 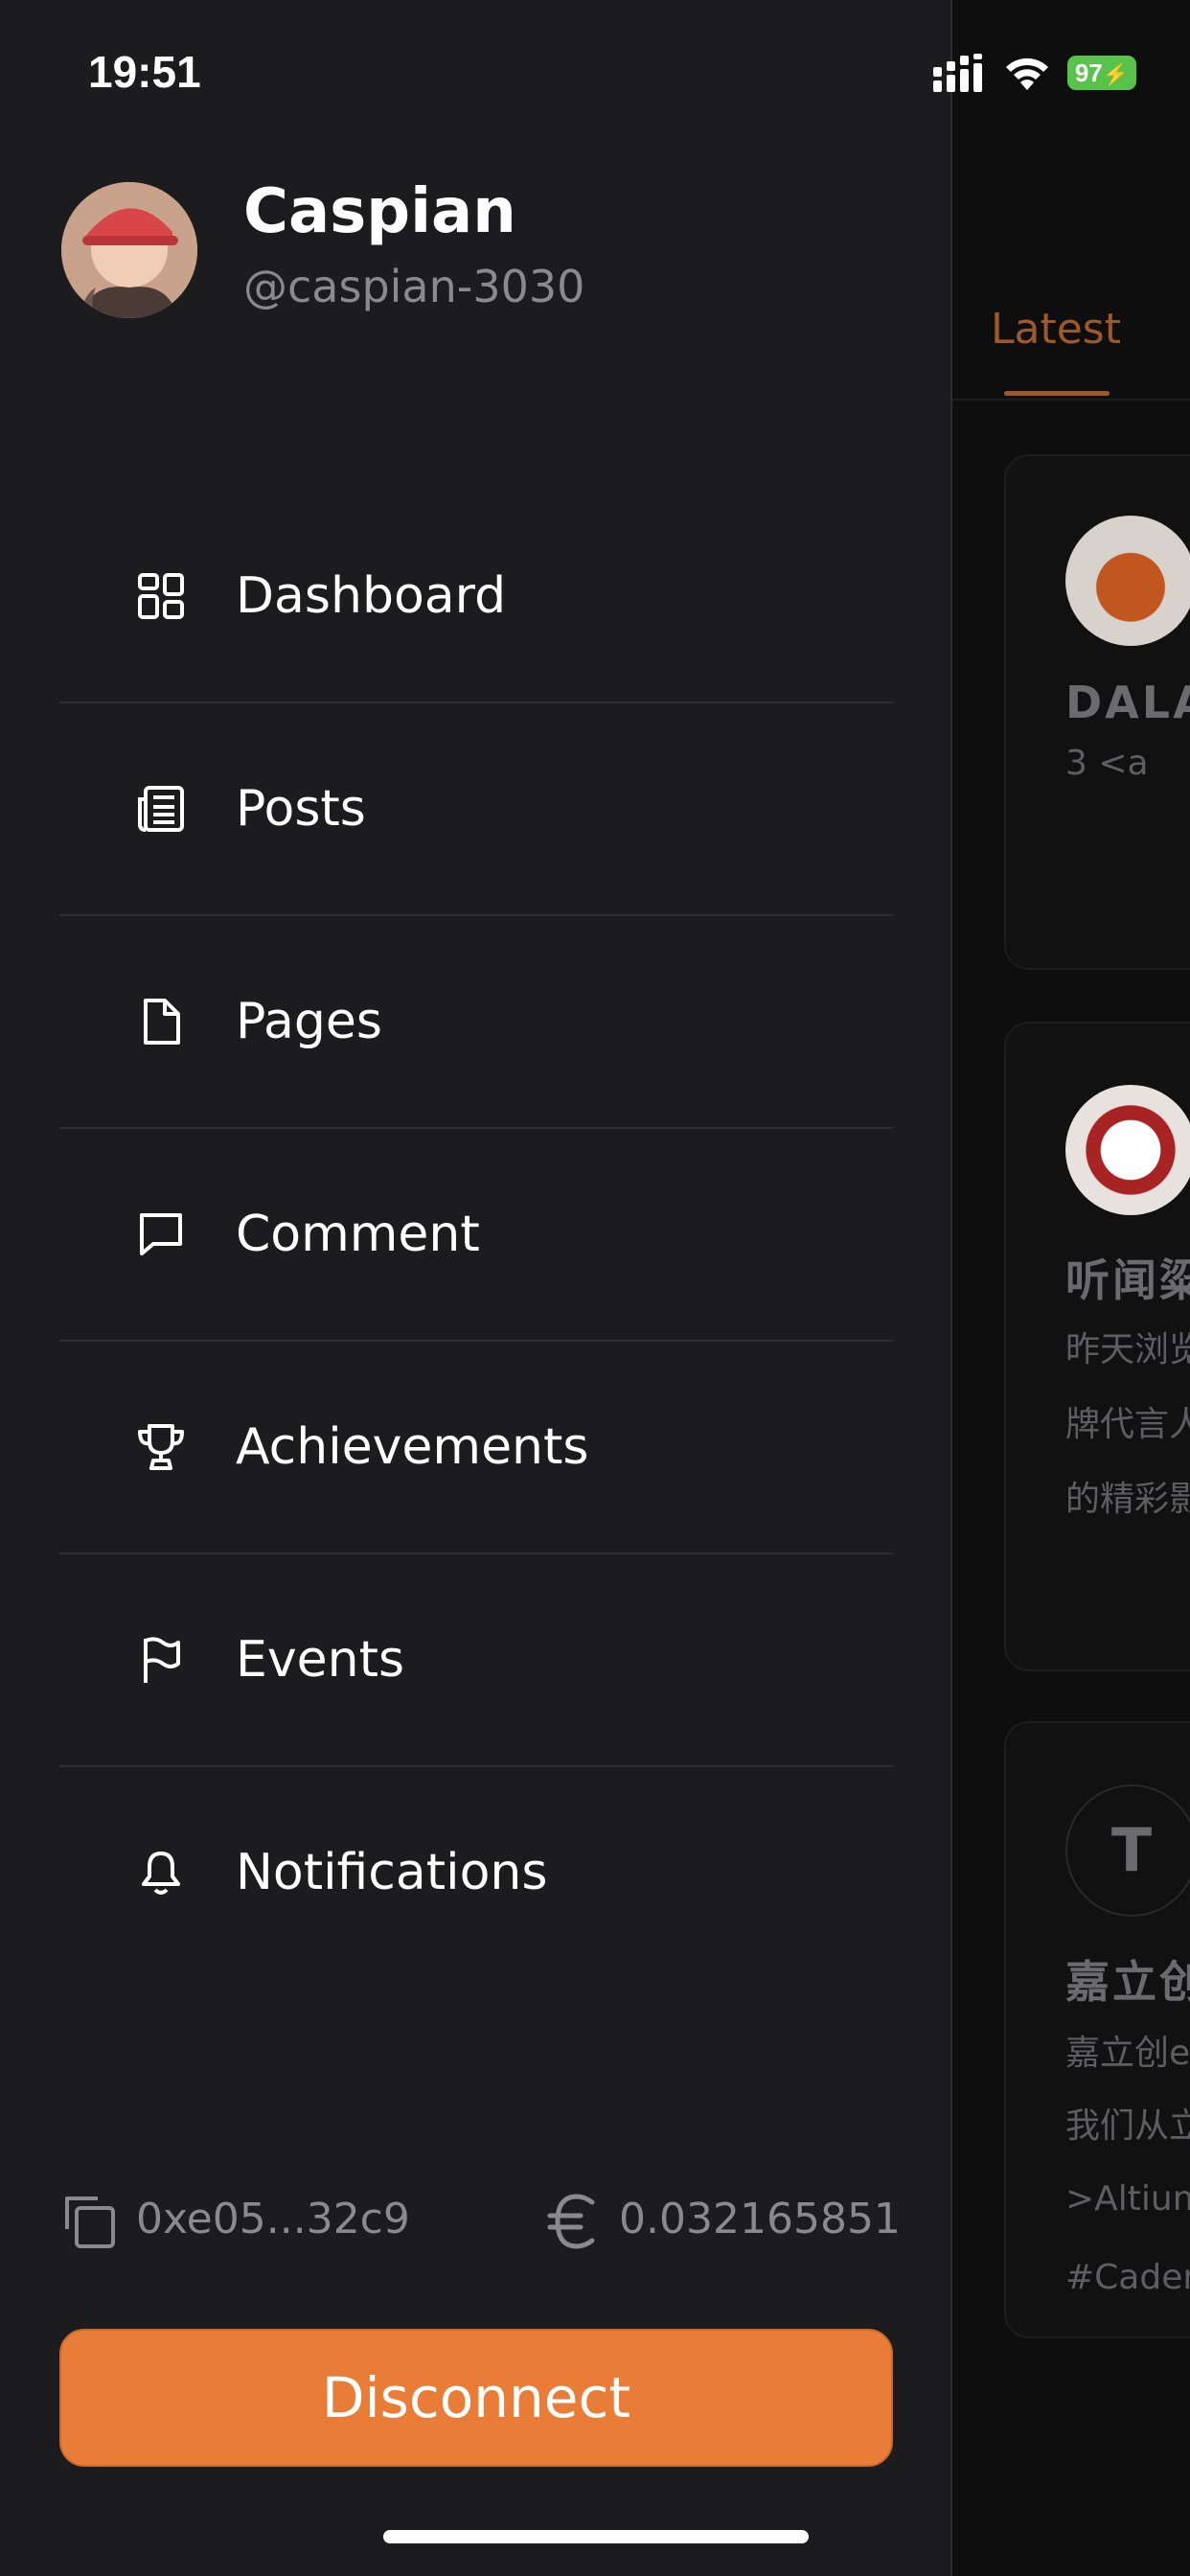 I want to click on dashboard-icon, so click(x=161, y=596).